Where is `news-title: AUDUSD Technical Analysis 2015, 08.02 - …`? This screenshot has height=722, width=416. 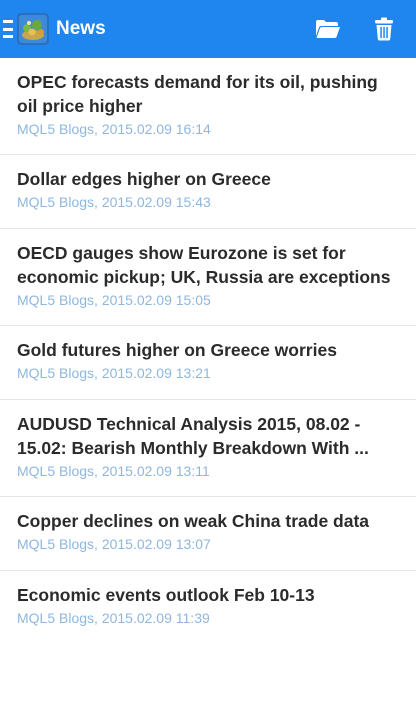
news-title: AUDUSD Technical Analysis 2015, 08.02 - … is located at coordinates (193, 436).